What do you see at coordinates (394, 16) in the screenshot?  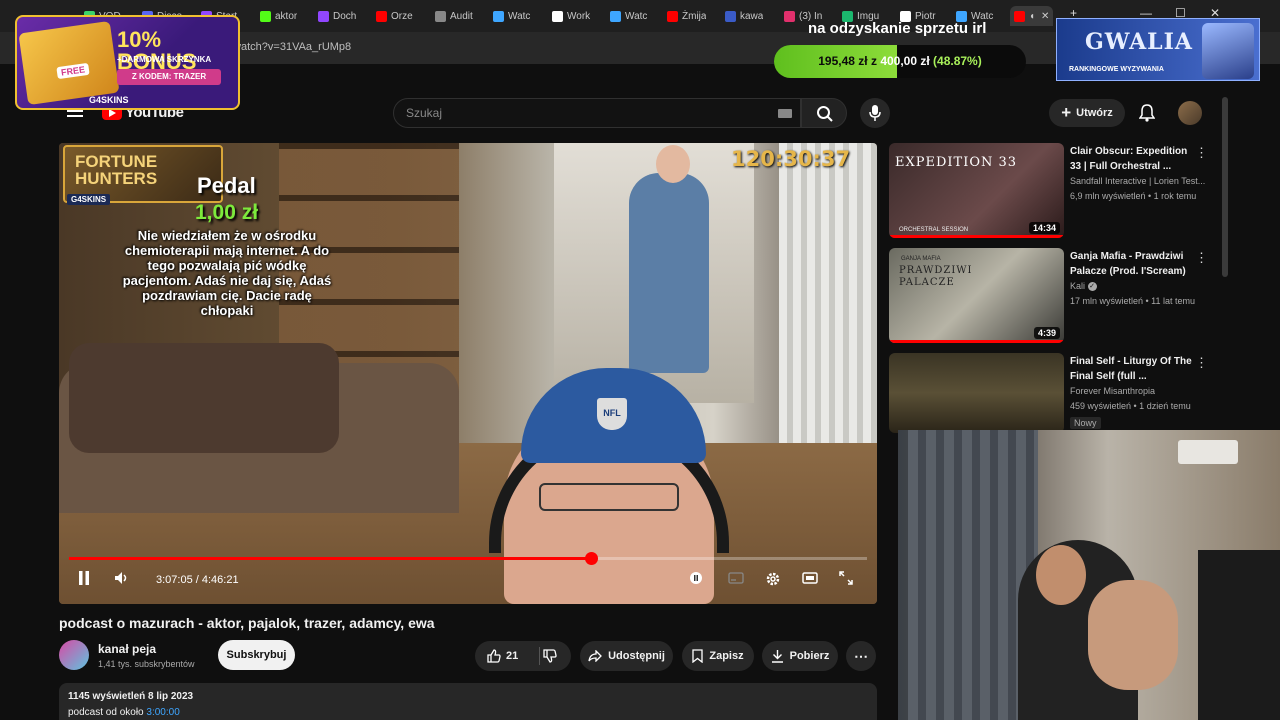 I see `browser-tab: Orze` at bounding box center [394, 16].